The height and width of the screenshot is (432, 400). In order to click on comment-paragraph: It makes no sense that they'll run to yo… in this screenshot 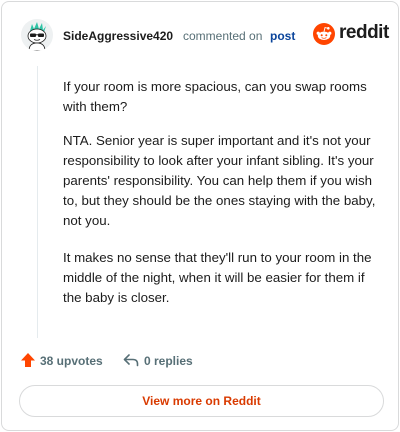, I will do `click(217, 277)`.